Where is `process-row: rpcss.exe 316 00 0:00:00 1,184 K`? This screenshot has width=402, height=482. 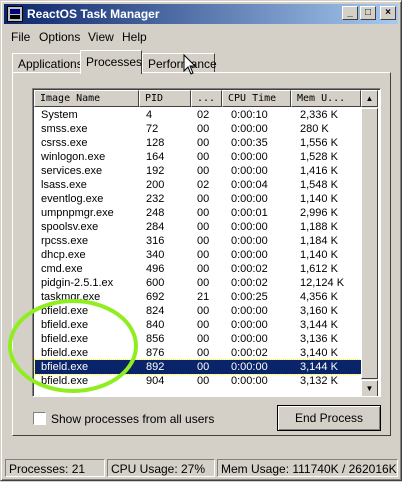 process-row: rpcss.exe 316 00 0:00:00 1,184 K is located at coordinates (198, 241).